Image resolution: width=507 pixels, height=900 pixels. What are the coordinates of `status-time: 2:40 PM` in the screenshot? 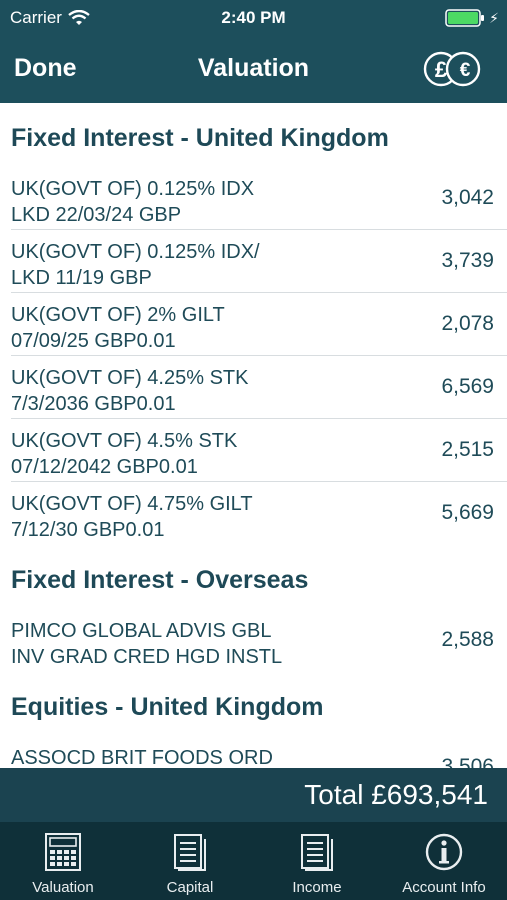 It's located at (253, 17).